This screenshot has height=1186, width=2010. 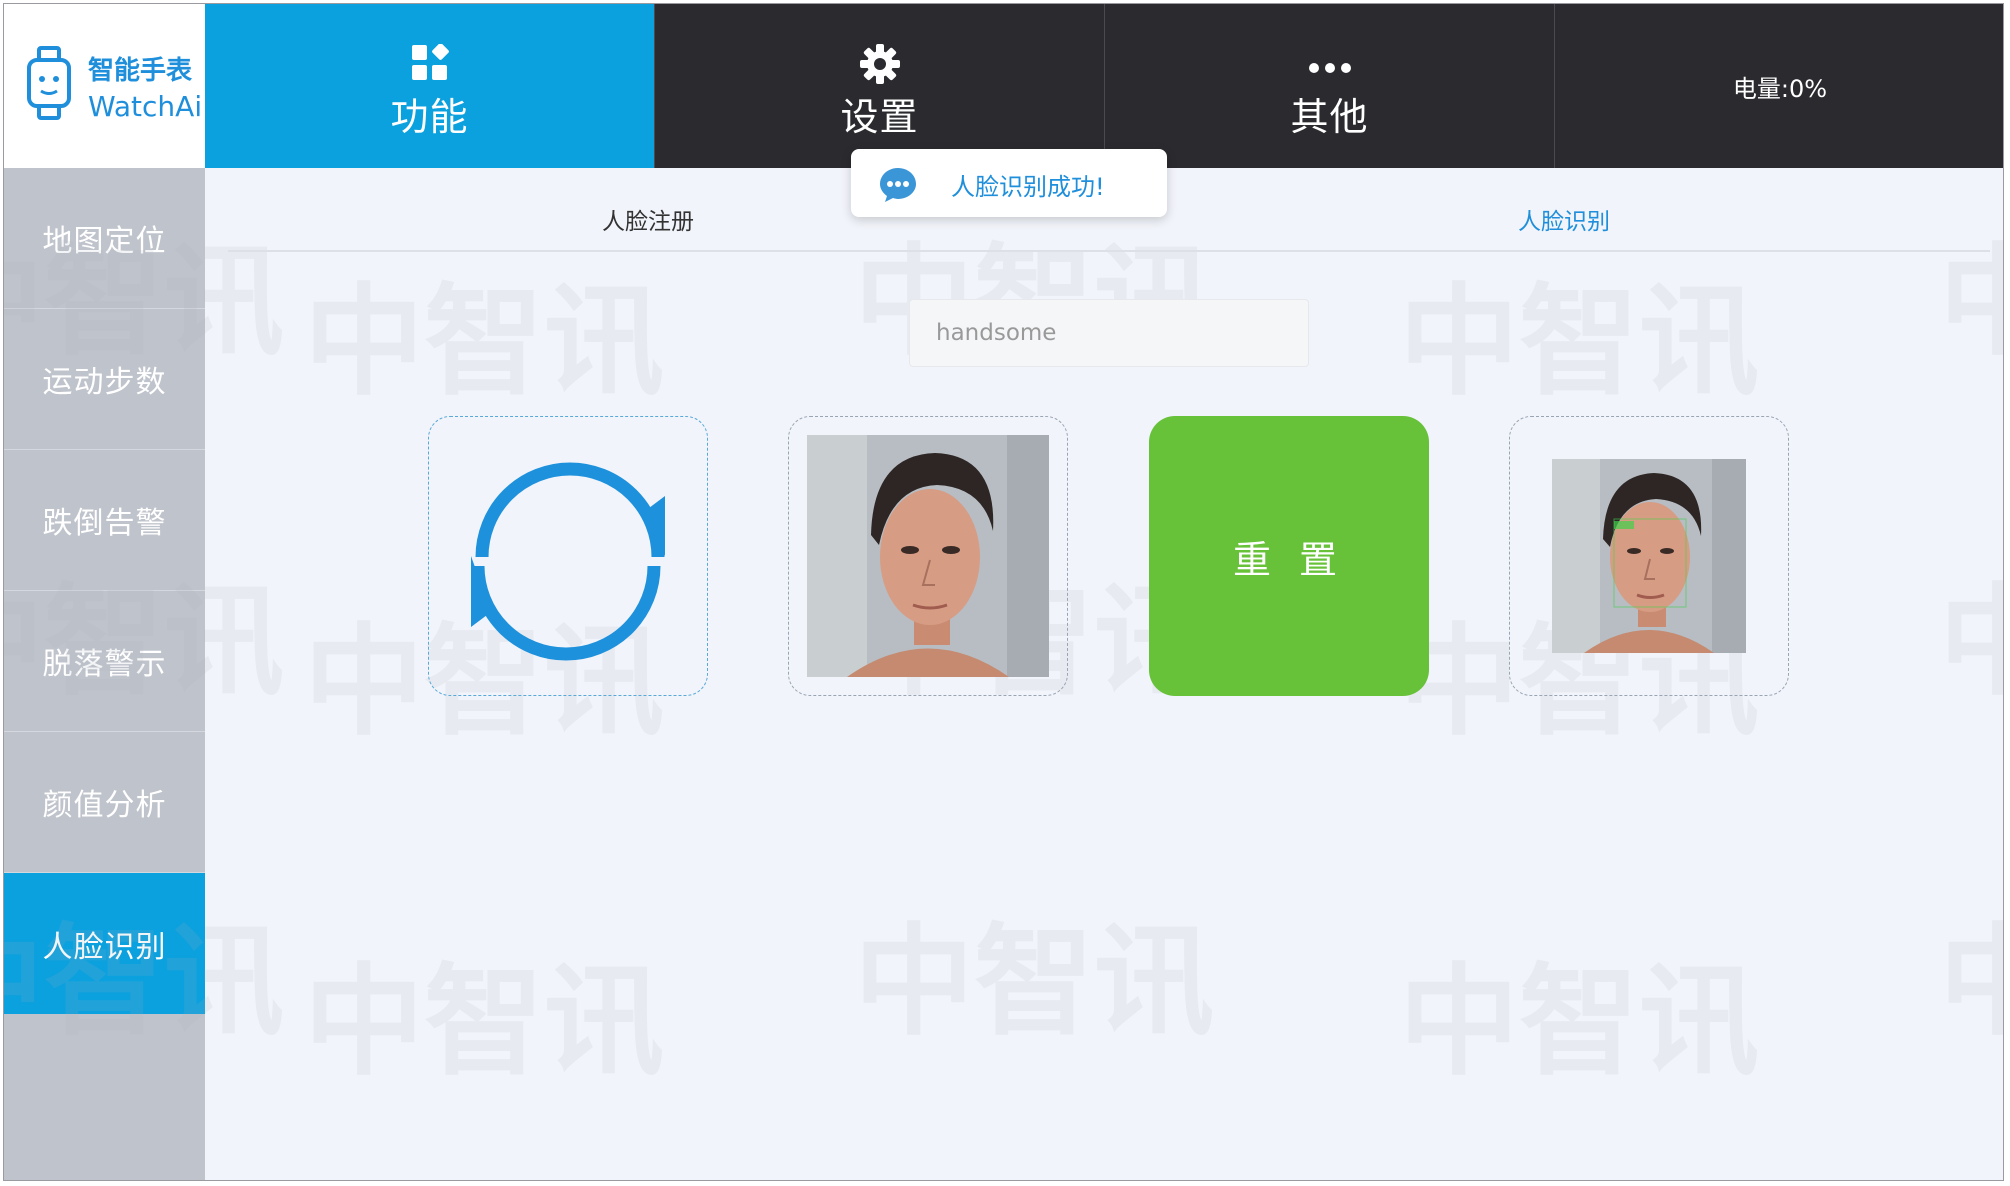 What do you see at coordinates (648, 219) in the screenshot?
I see `subtab-face-register: 人脸注册` at bounding box center [648, 219].